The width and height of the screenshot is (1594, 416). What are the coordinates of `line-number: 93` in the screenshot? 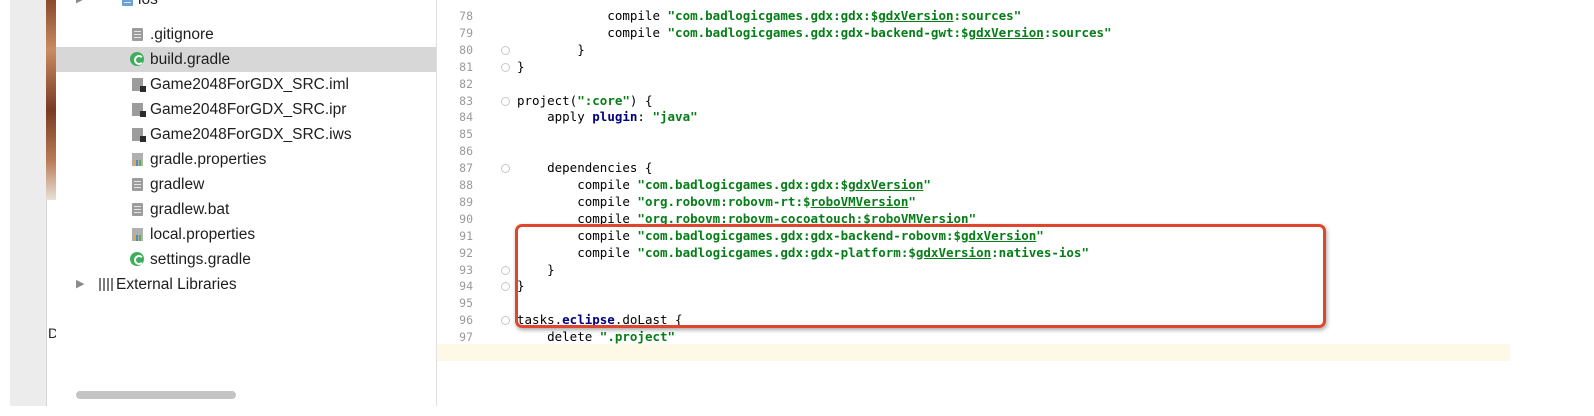 It's located at (466, 269).